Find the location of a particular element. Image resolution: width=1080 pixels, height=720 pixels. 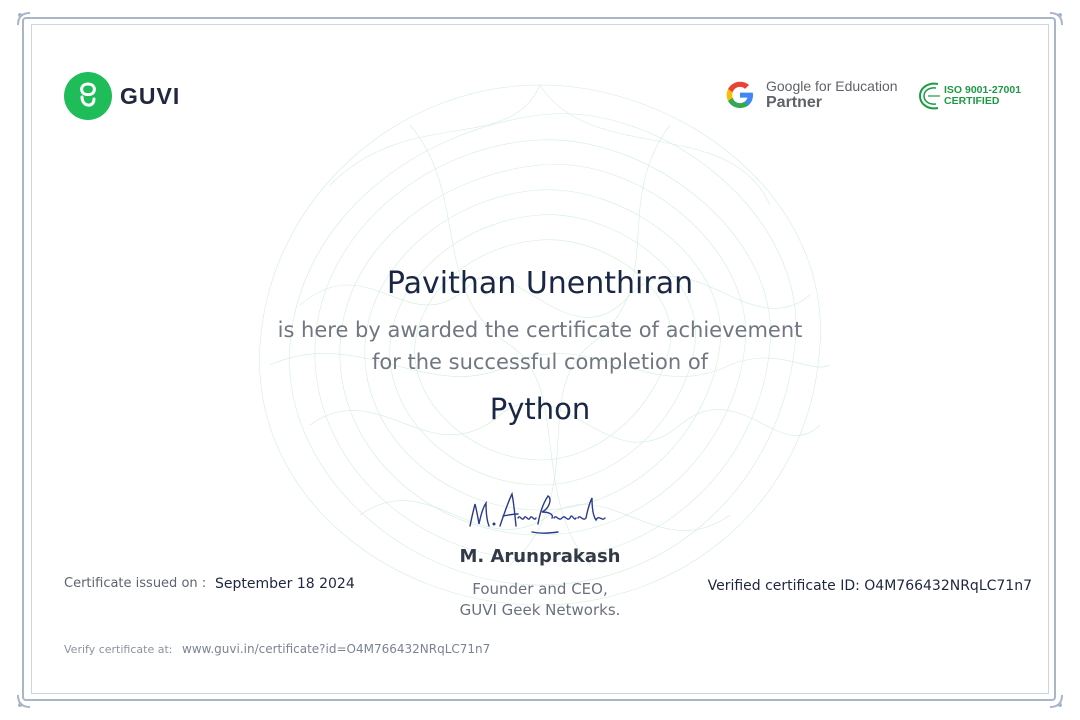

partner-line2: Partner is located at coordinates (794, 103).